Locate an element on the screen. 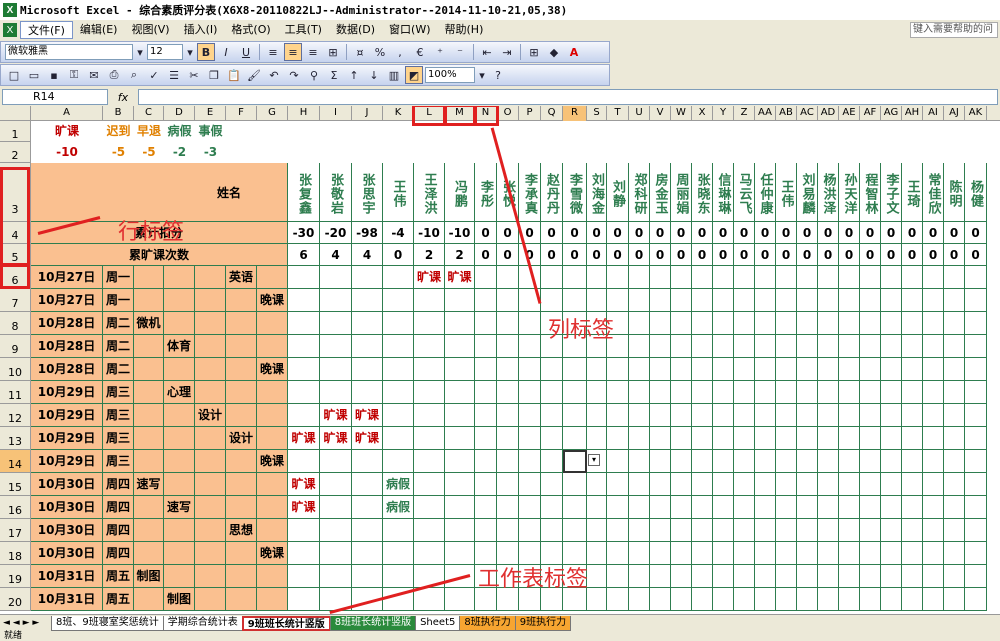  schedule-date: 10月28日 is located at coordinates (67, 369).